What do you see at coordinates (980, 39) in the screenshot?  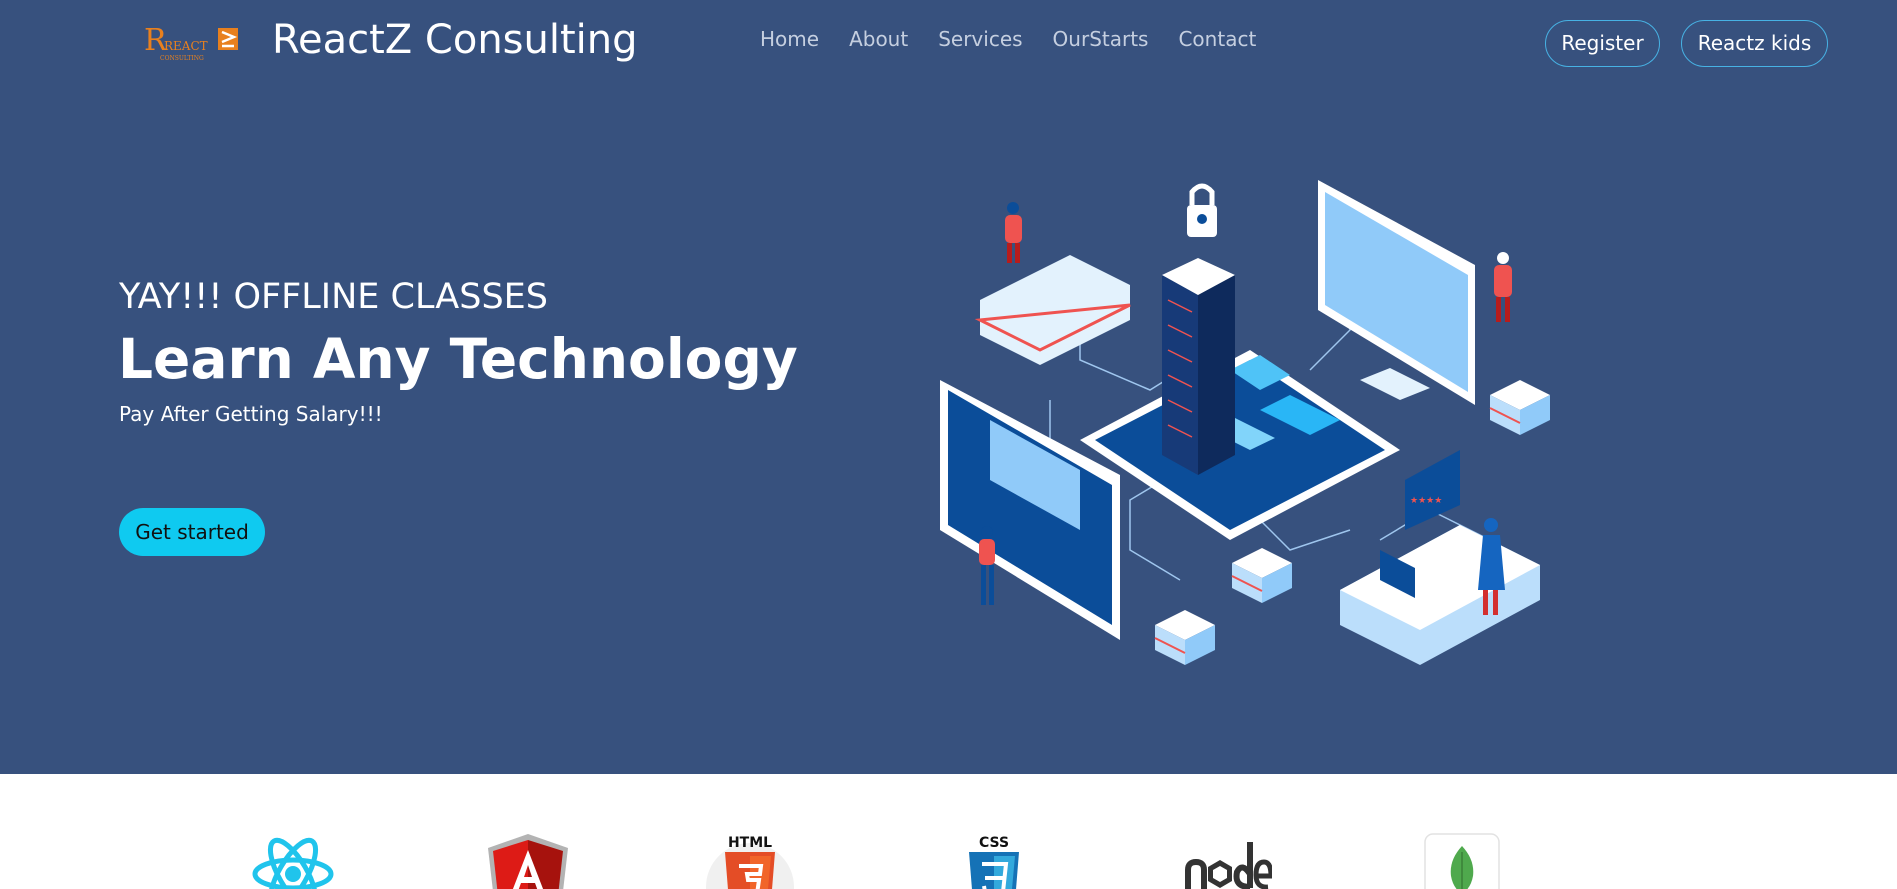 I see `nav-item-services: Services` at bounding box center [980, 39].